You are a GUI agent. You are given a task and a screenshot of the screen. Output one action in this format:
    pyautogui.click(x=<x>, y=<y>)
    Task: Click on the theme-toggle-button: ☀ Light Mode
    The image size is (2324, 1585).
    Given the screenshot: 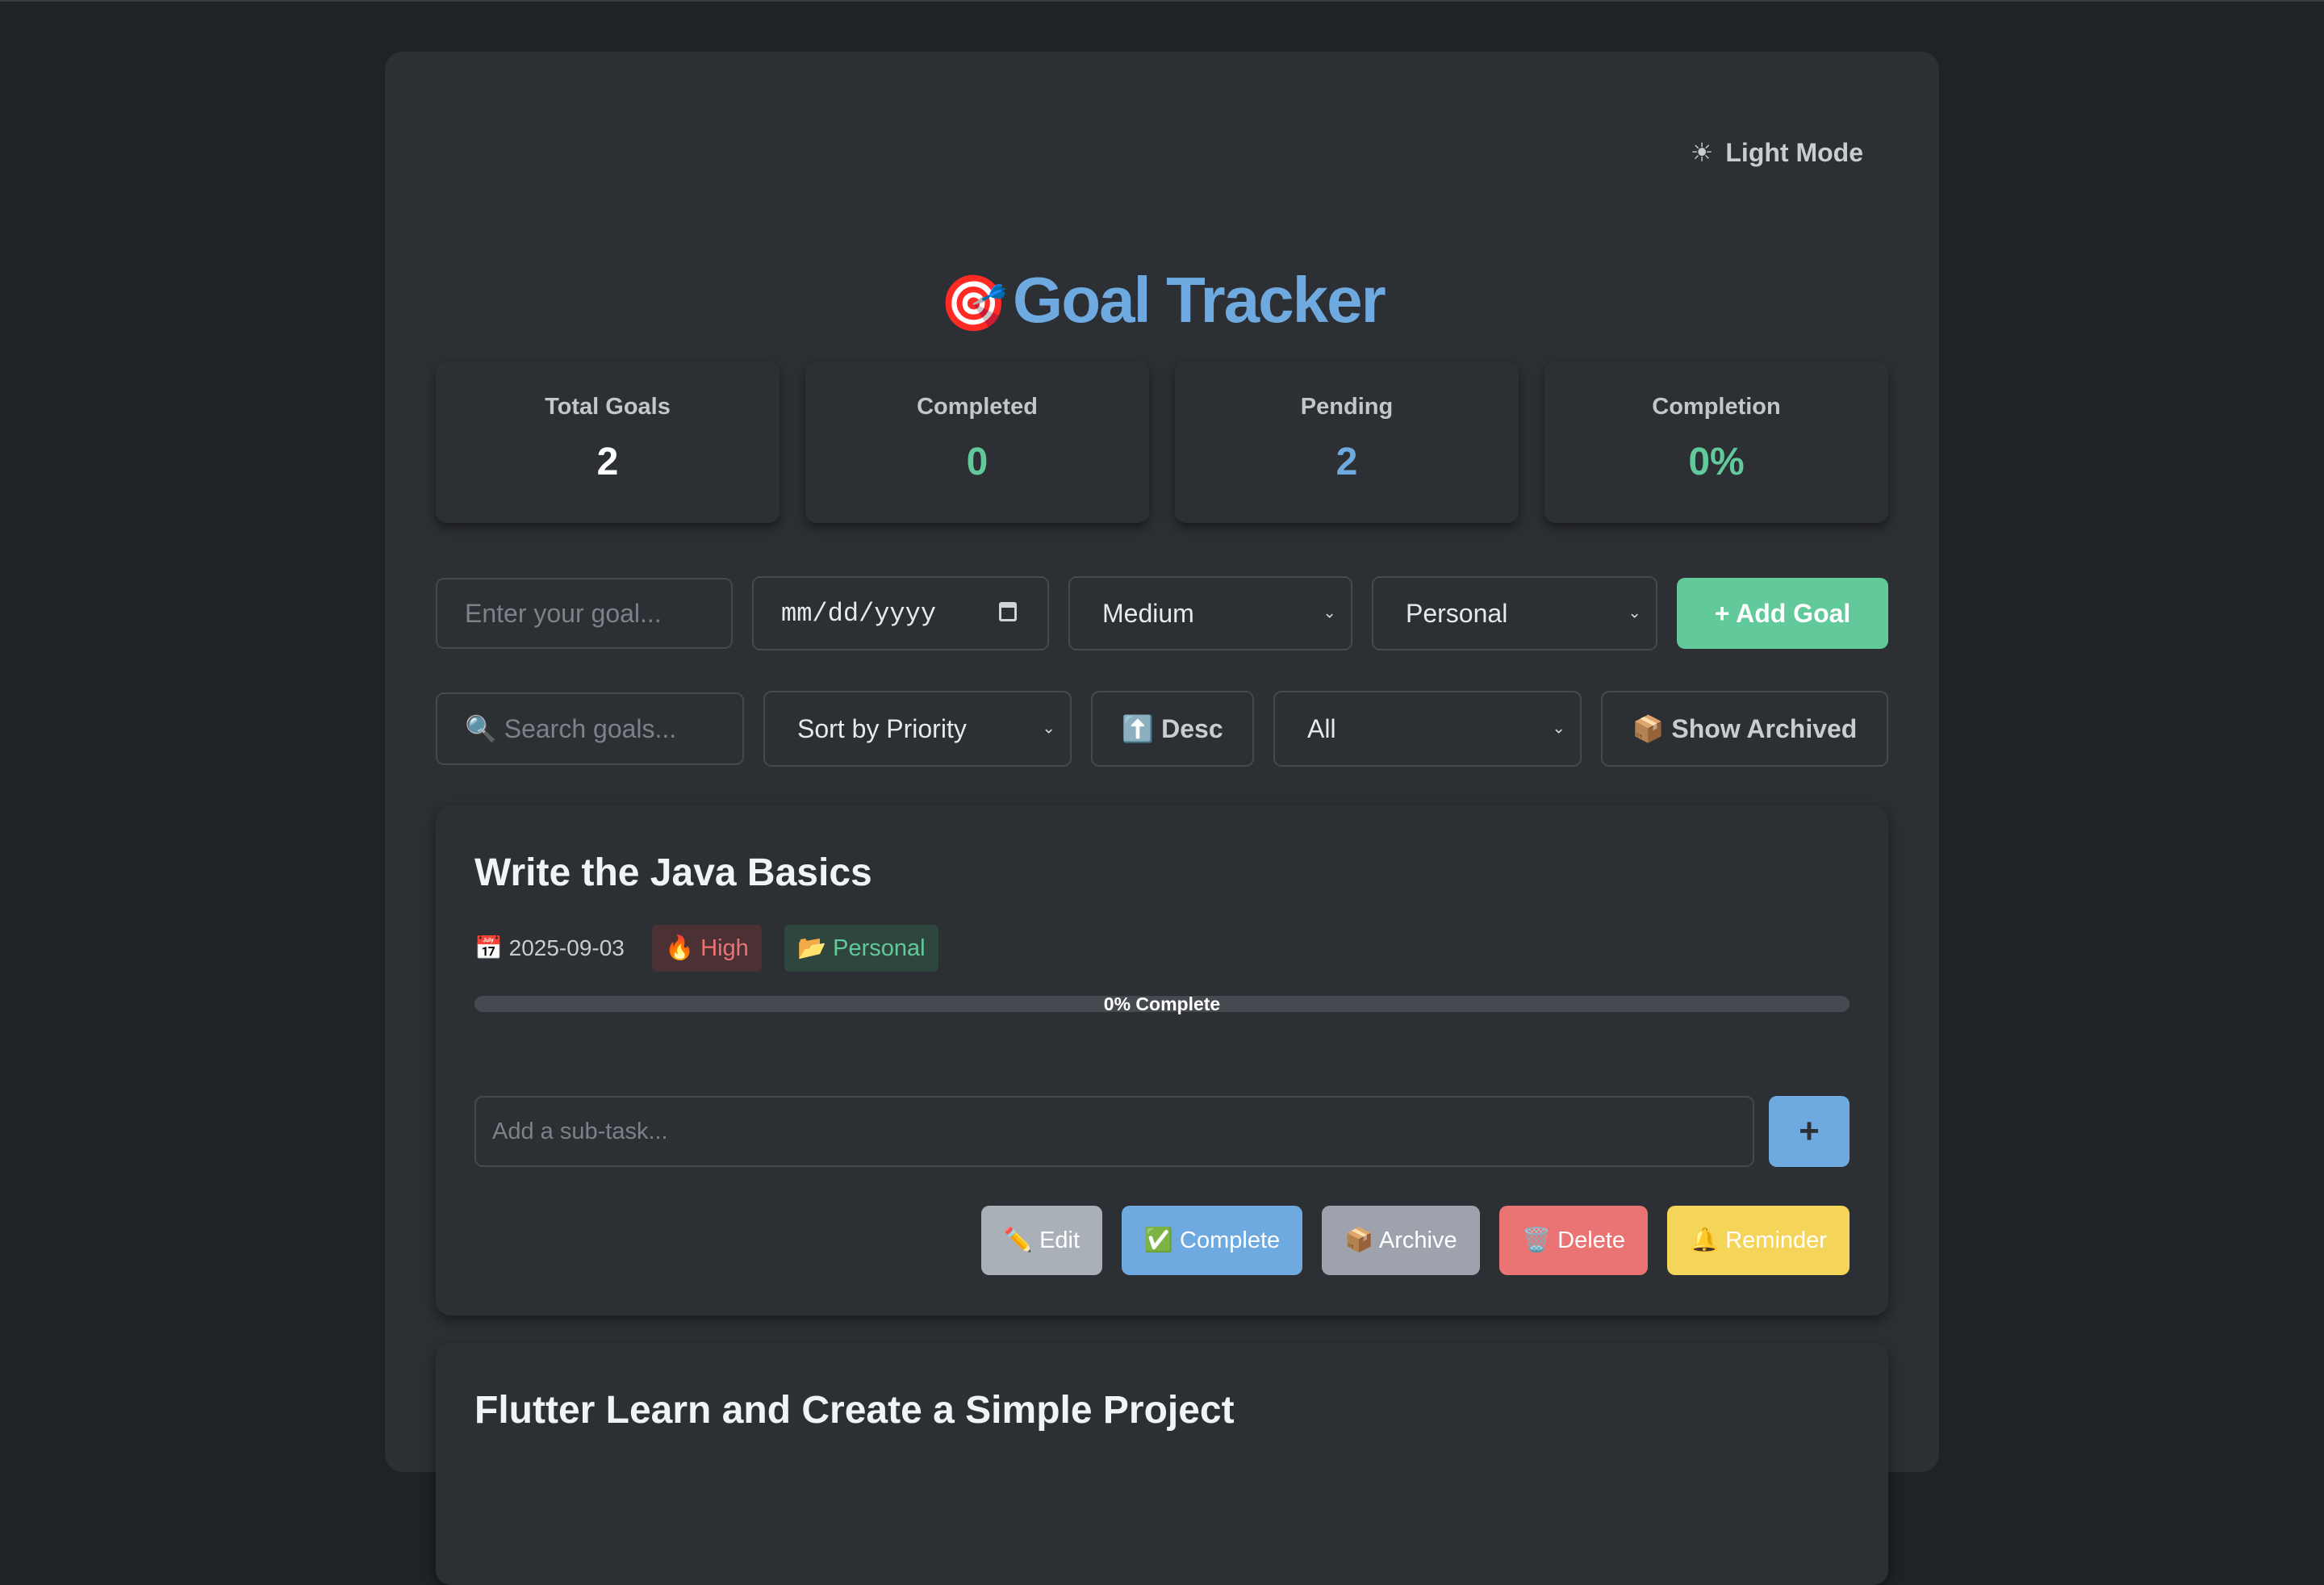 What is the action you would take?
    pyautogui.click(x=1777, y=152)
    